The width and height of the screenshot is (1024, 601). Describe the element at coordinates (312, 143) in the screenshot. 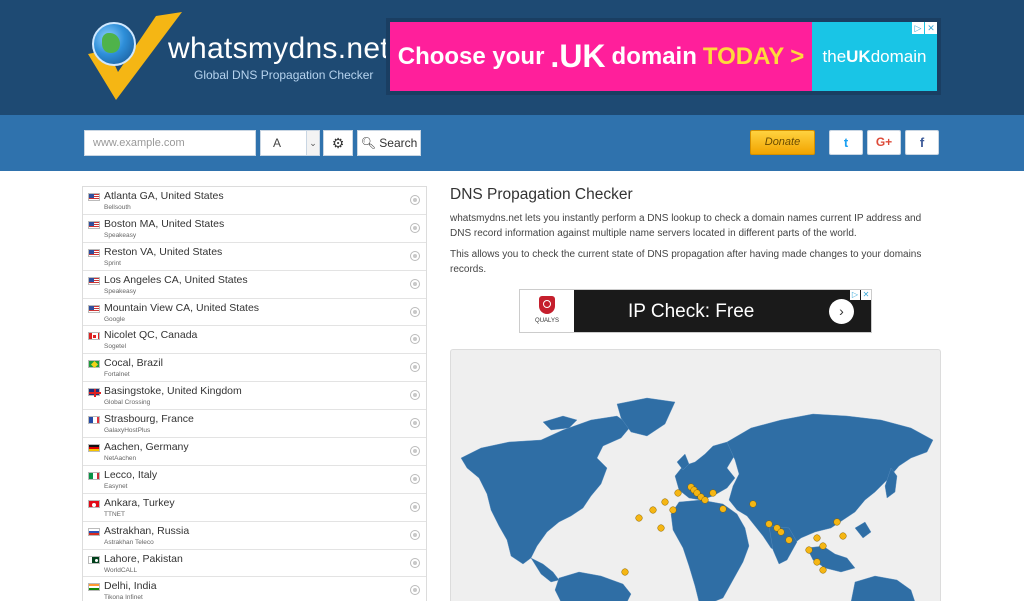

I see `chevron-down-icon: ⌄` at that location.